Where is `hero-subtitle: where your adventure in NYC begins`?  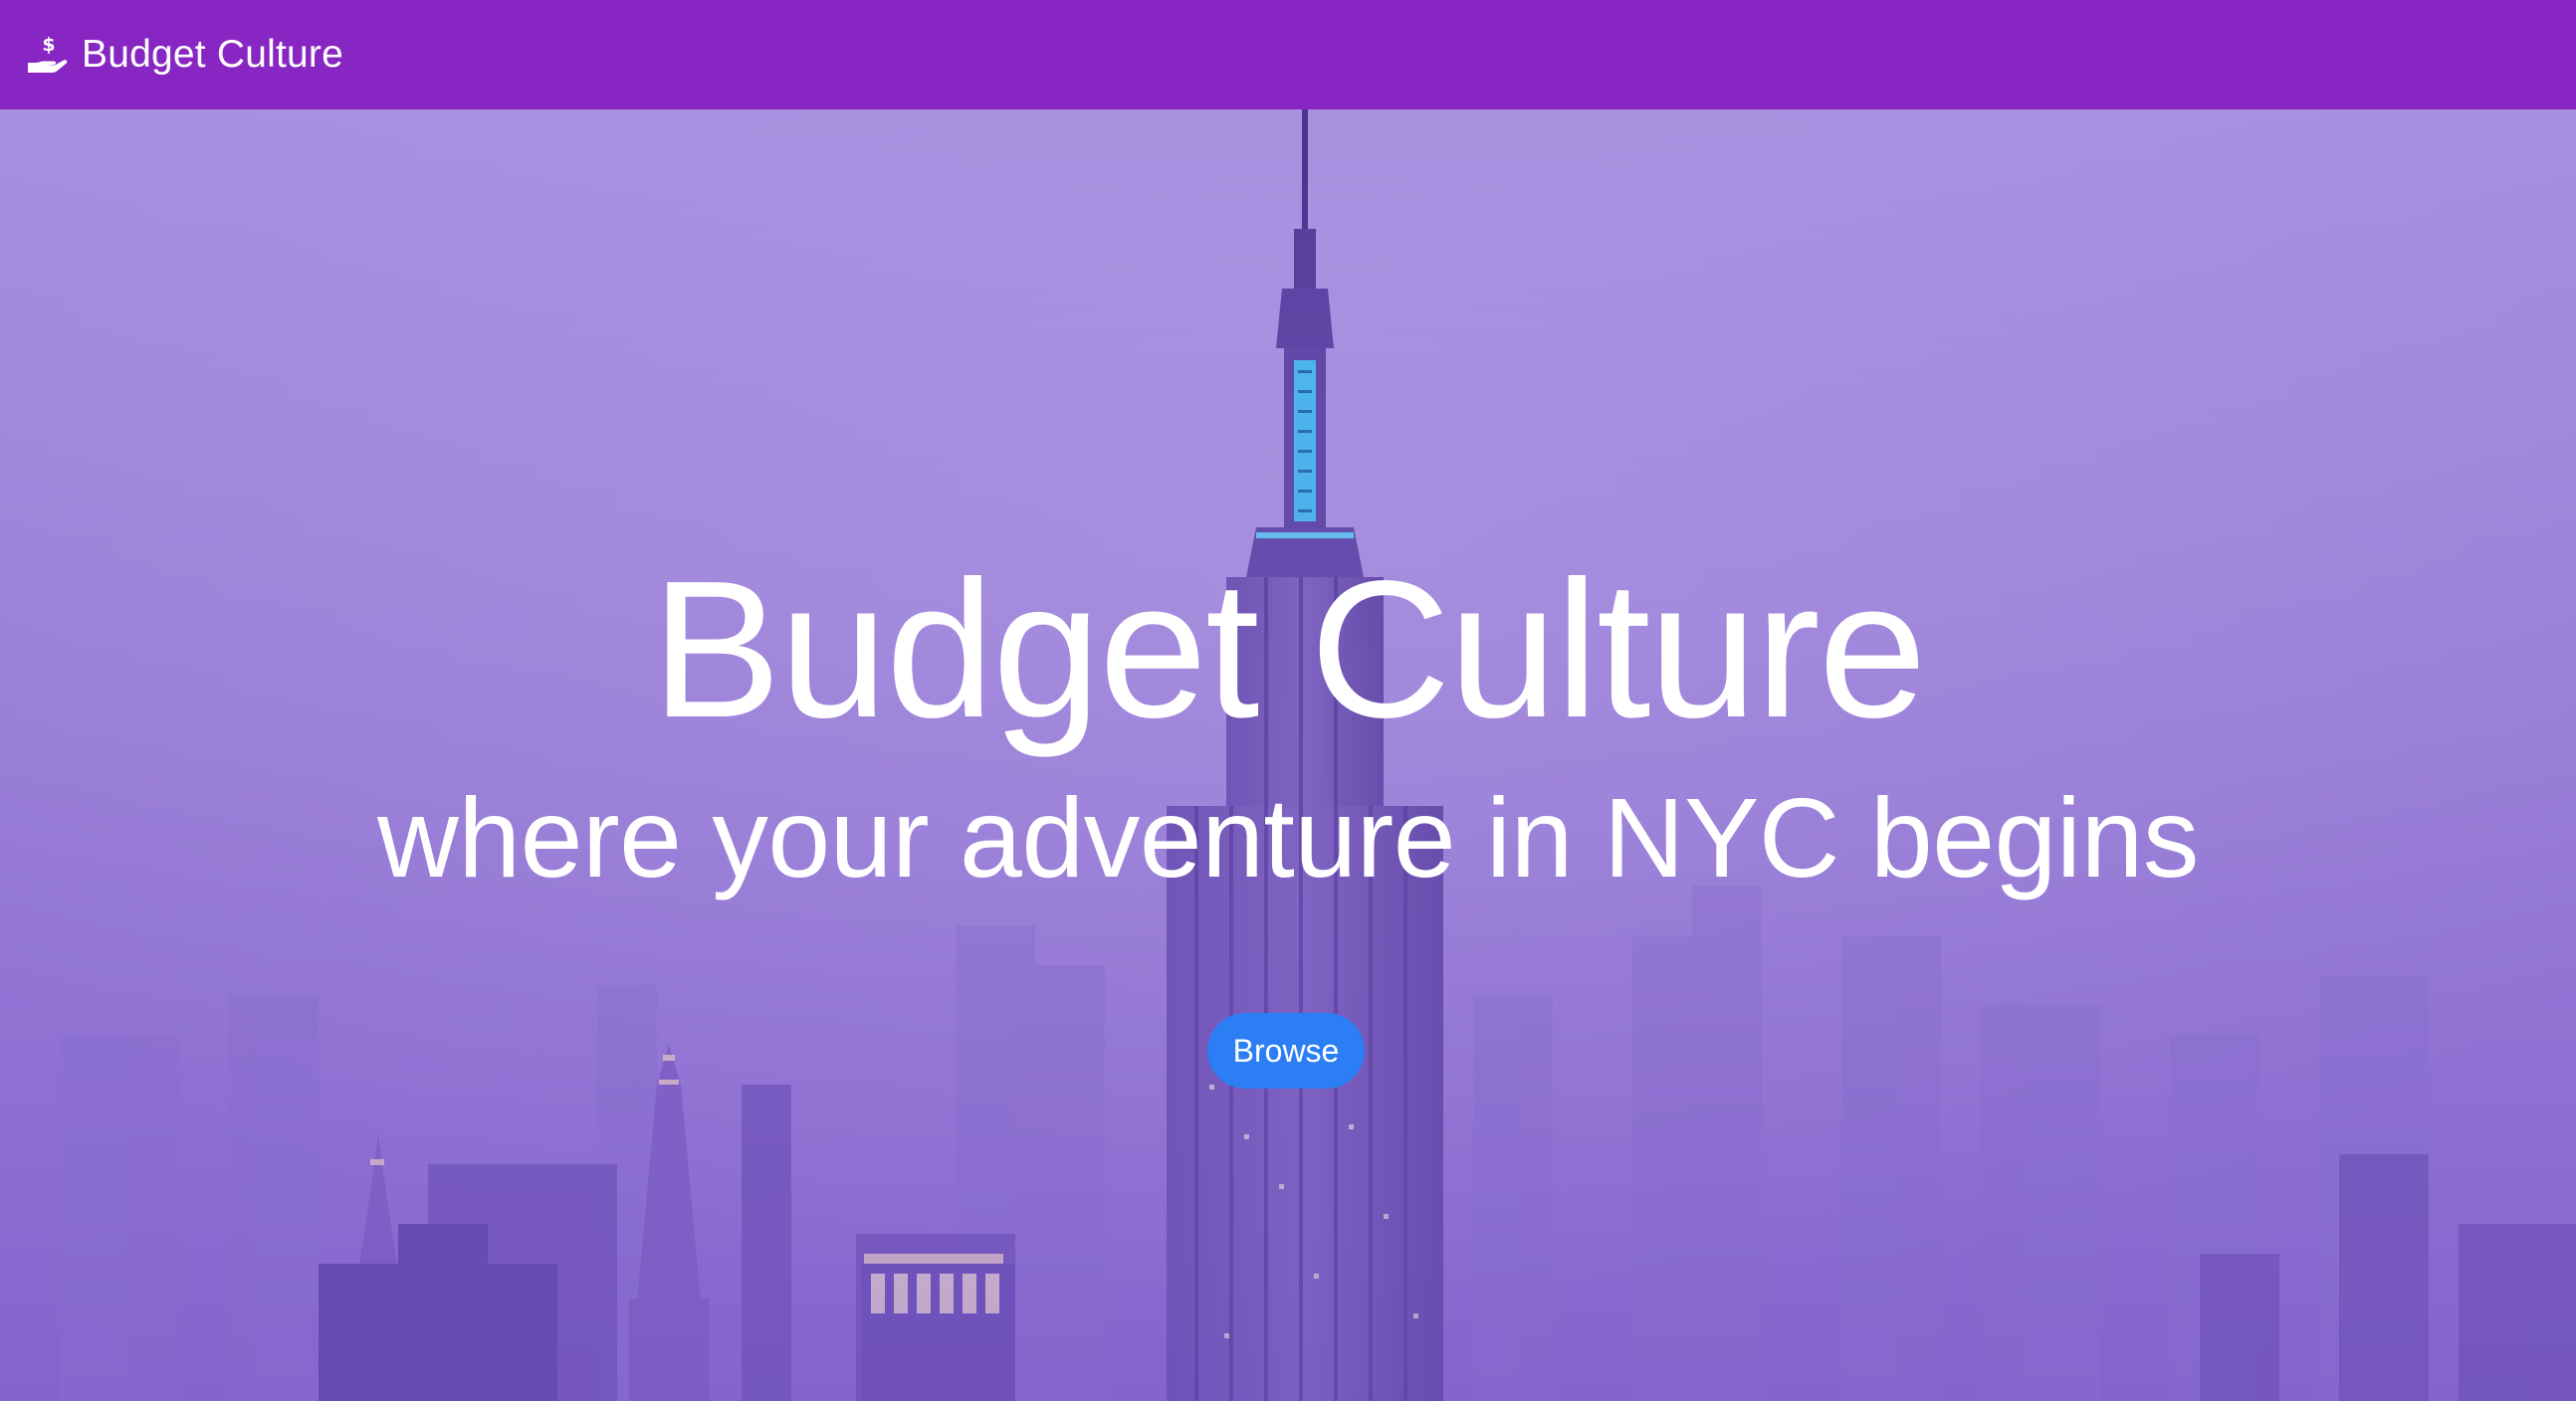
hero-subtitle: where your adventure in NYC begins is located at coordinates (1288, 838).